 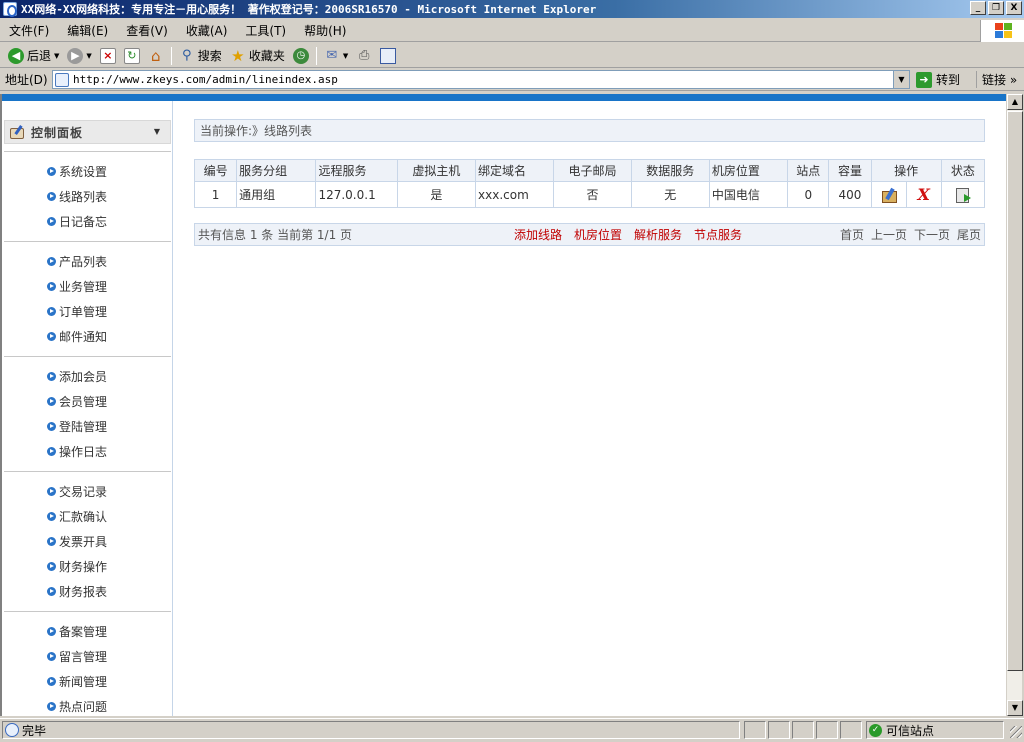 What do you see at coordinates (932, 234) in the screenshot?
I see `next-page-link: 下一页` at bounding box center [932, 234].